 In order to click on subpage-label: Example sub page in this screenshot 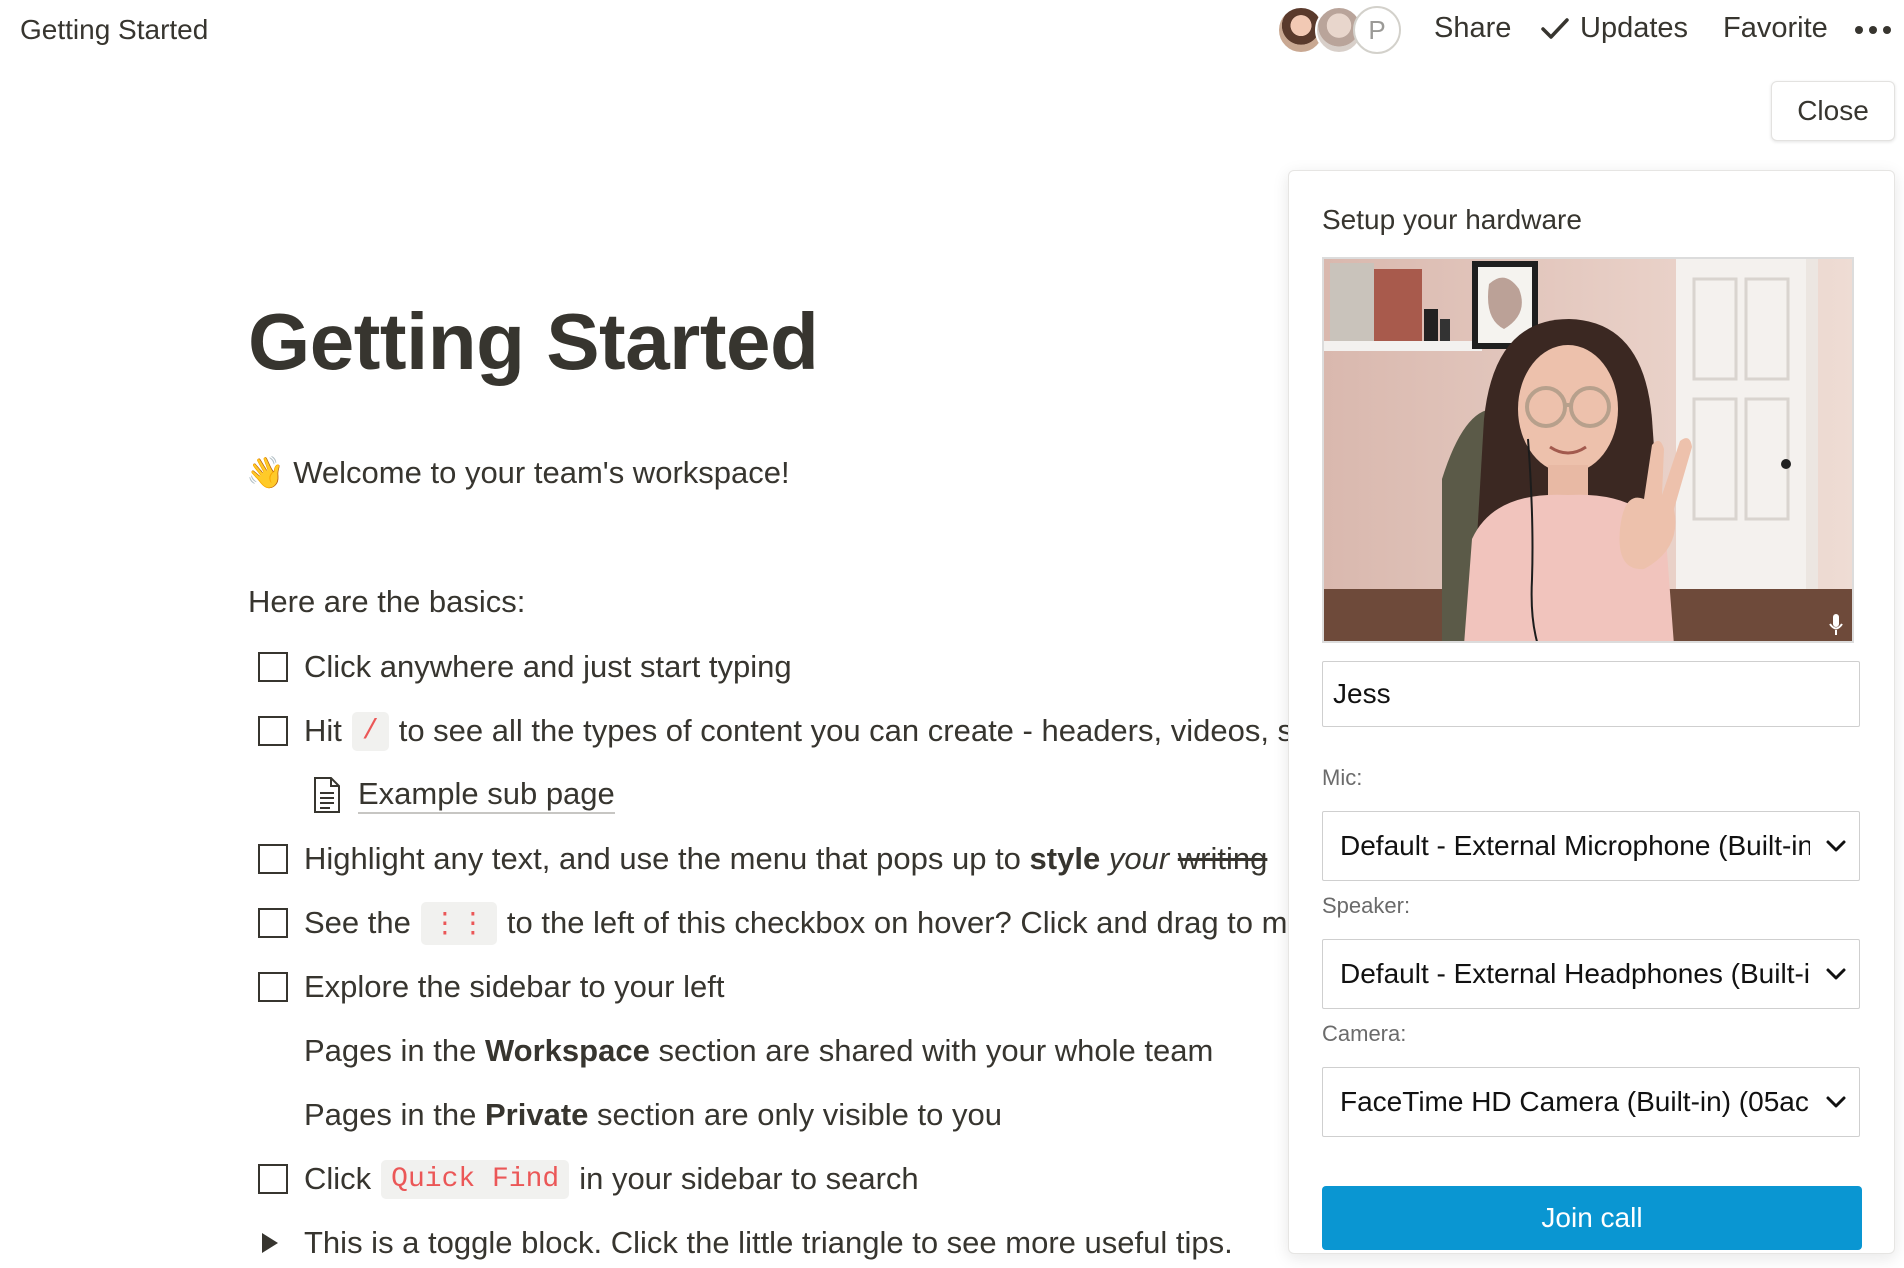, I will do `click(486, 795)`.